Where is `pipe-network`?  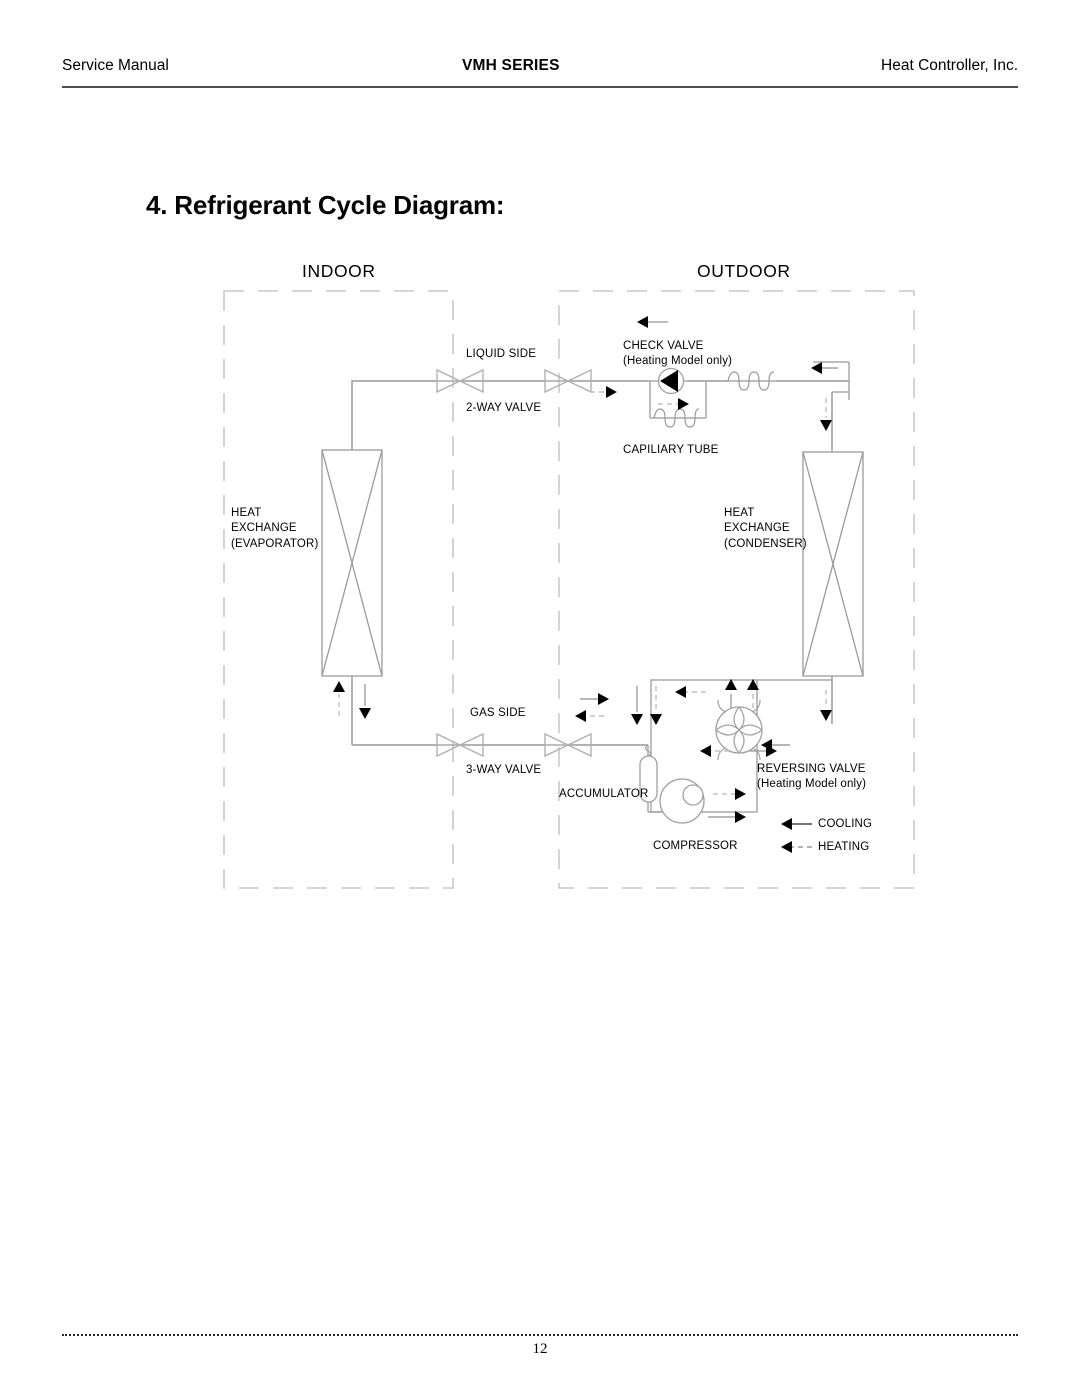 pipe-network is located at coordinates (600, 596).